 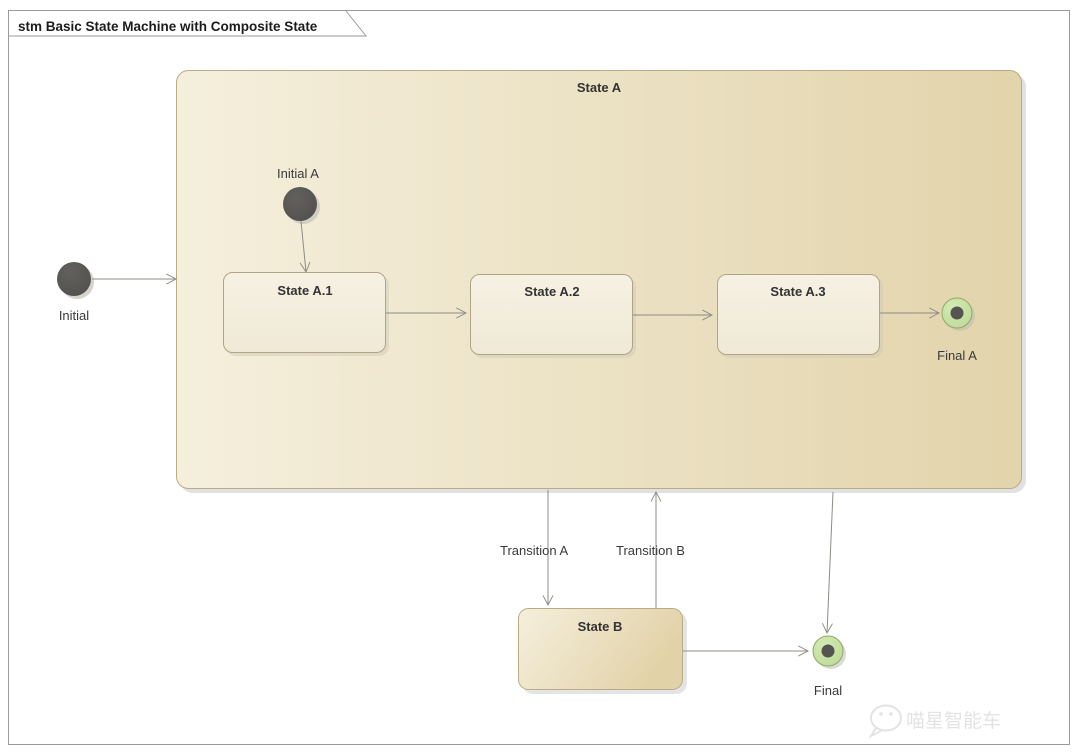 What do you see at coordinates (600, 626) in the screenshot?
I see `state-b-title: State B` at bounding box center [600, 626].